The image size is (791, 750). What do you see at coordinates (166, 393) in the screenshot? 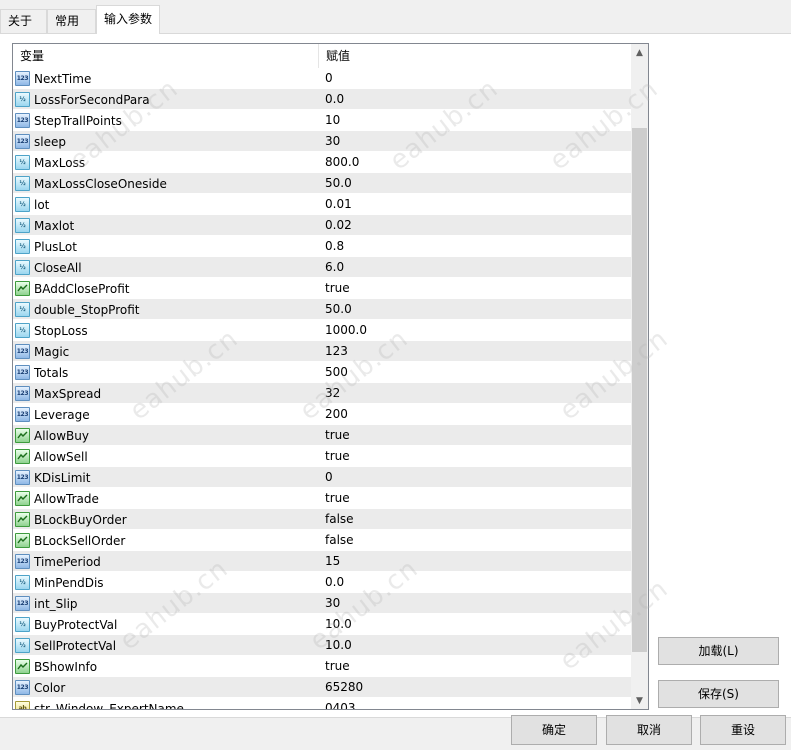
I see `variable-cell: 123 MaxSpread` at bounding box center [166, 393].